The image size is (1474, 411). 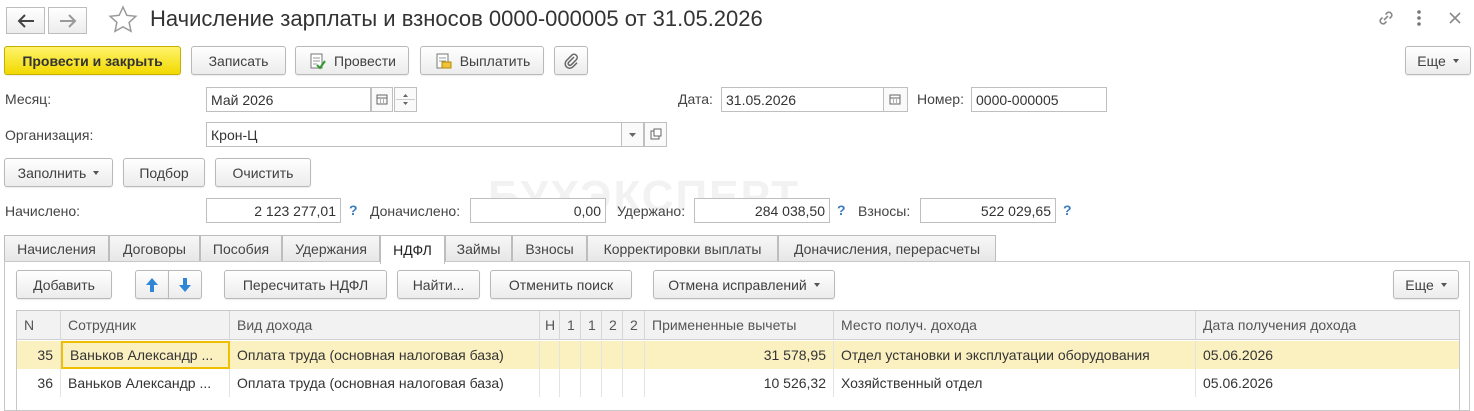 I want to click on accrued-field: 2 123 277,01, so click(x=273, y=210).